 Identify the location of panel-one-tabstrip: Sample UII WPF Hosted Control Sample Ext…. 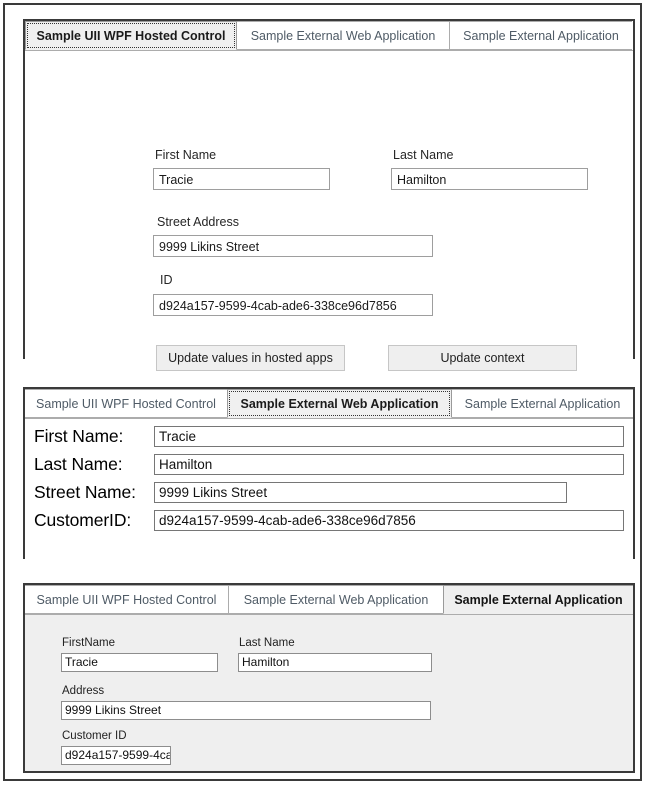
(329, 36).